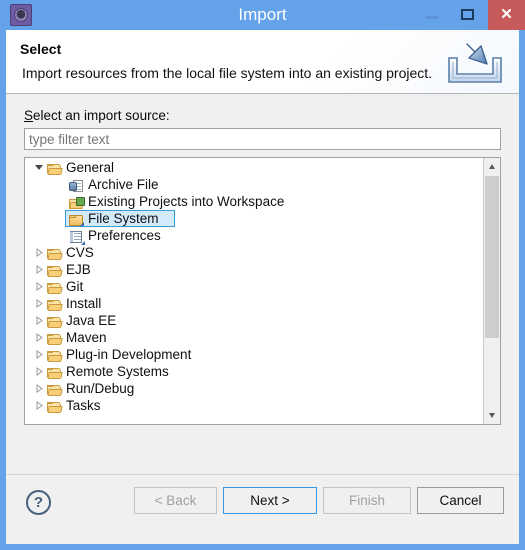 Image resolution: width=525 pixels, height=550 pixels. I want to click on tree-item: Run/Debug, so click(254, 388).